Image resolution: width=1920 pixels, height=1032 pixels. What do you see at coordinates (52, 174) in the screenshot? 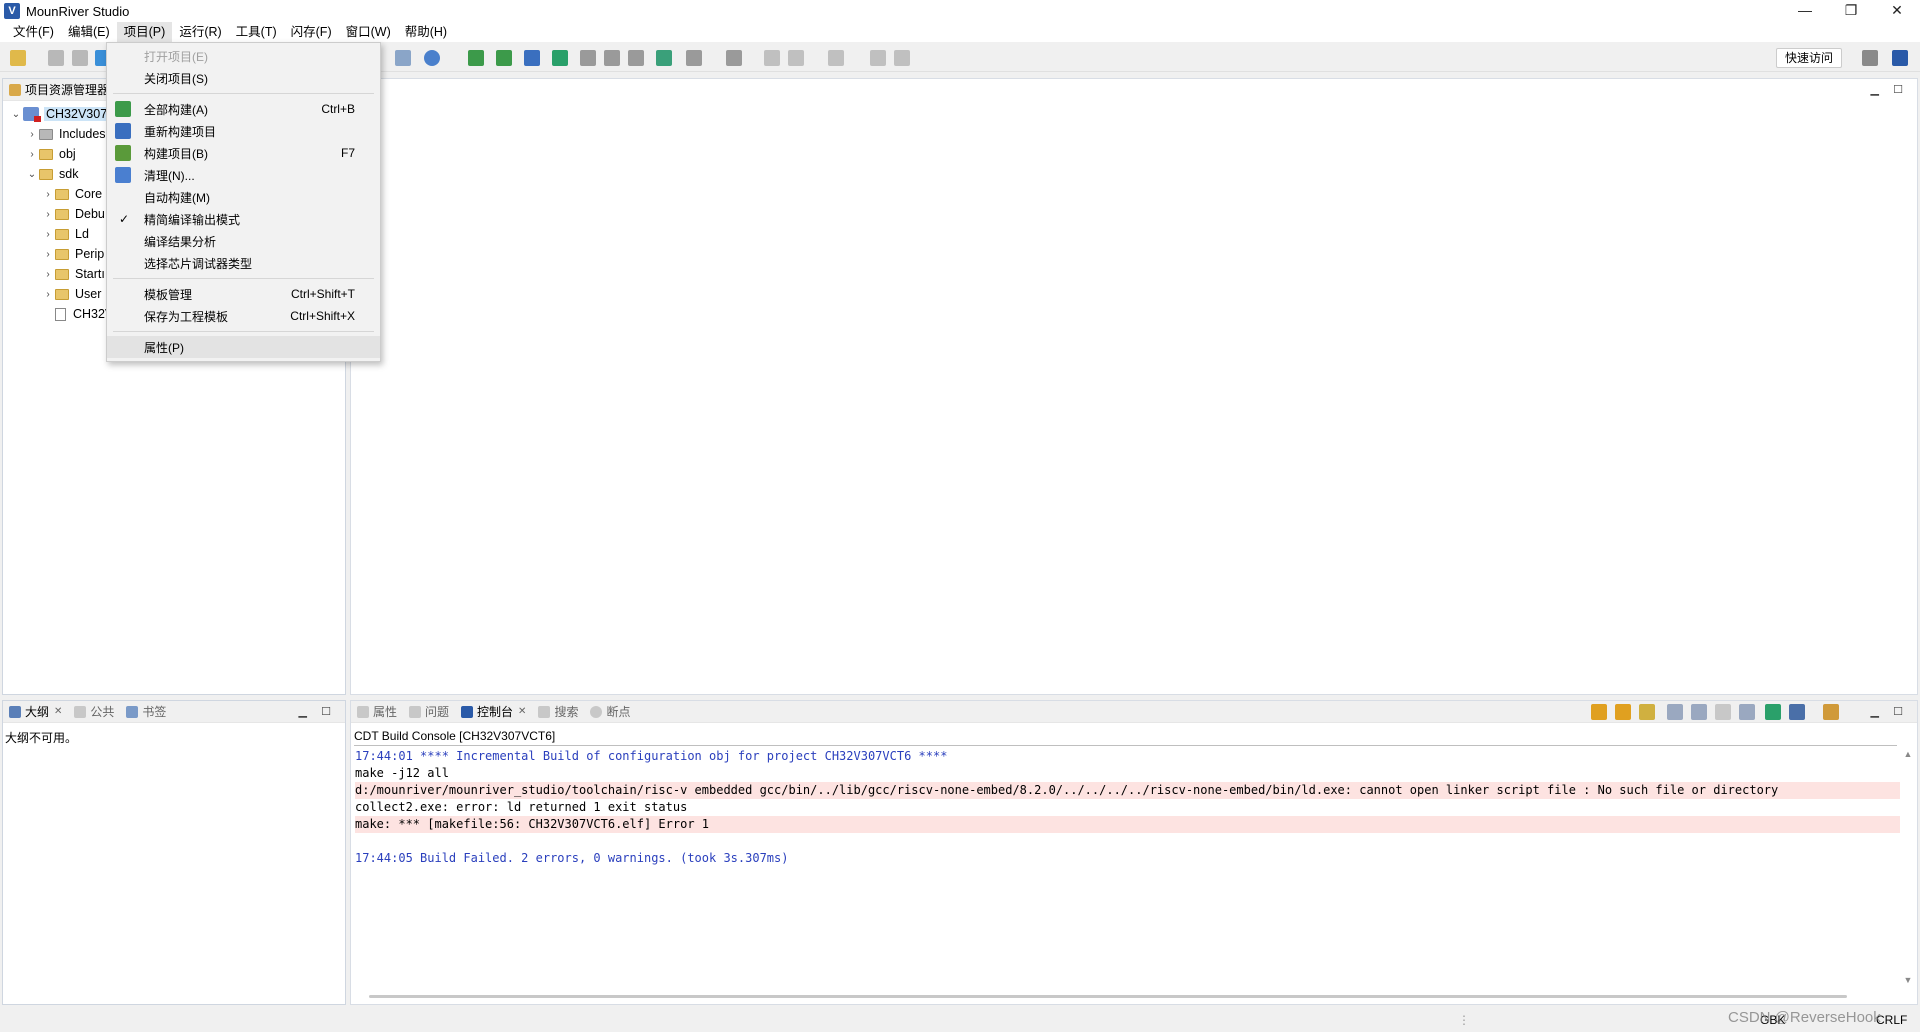
I see `tree-item-sdk: ⌄ sdk` at bounding box center [52, 174].